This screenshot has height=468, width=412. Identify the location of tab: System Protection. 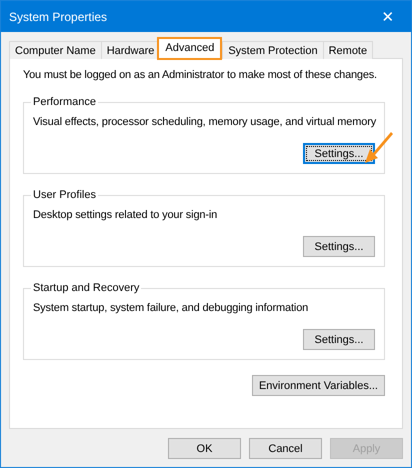
(273, 50).